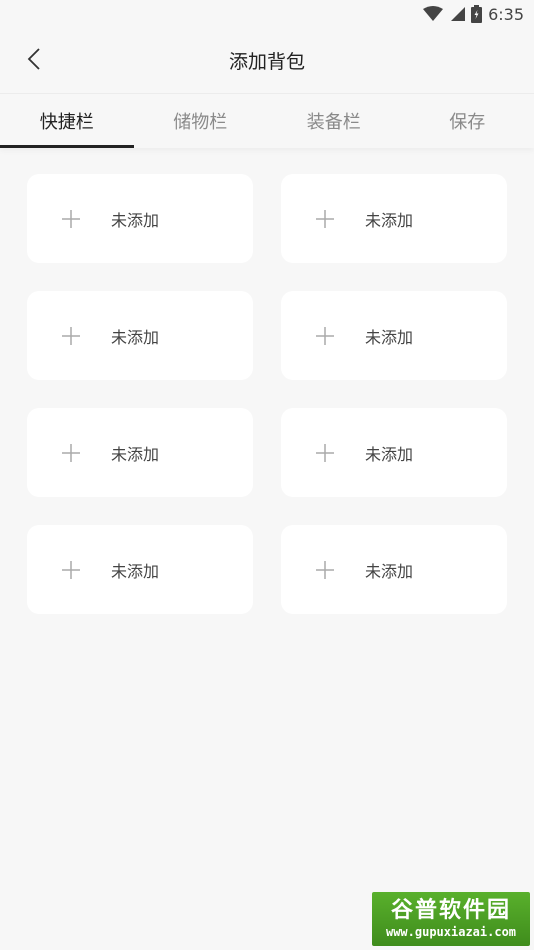 This screenshot has width=534, height=950. Describe the element at coordinates (450, 910) in the screenshot. I see `watermark-title: 谷普软件园` at that location.